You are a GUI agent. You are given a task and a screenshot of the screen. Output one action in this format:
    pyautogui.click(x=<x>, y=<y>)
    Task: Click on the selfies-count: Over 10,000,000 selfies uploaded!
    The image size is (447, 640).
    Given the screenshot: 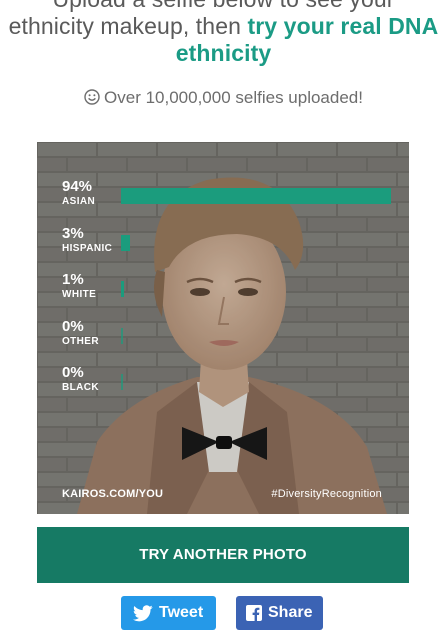 What is the action you would take?
    pyautogui.click(x=223, y=98)
    